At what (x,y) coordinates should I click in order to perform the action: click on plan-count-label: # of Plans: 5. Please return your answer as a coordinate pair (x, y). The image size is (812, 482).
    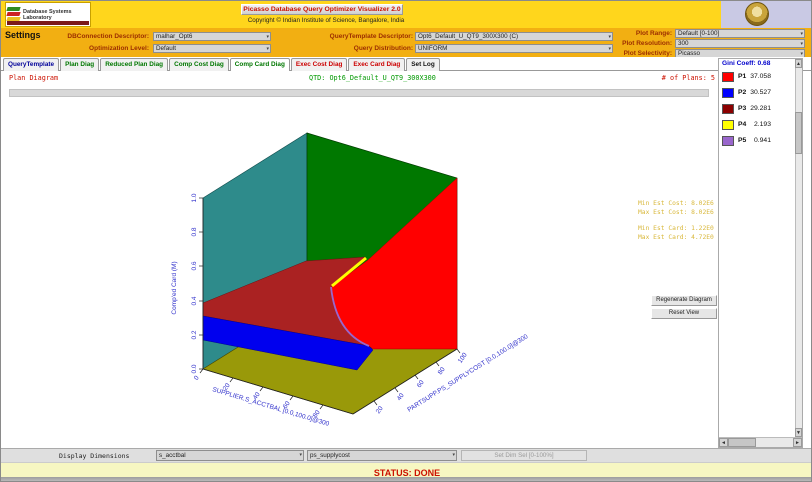
    Looking at the image, I should click on (688, 78).